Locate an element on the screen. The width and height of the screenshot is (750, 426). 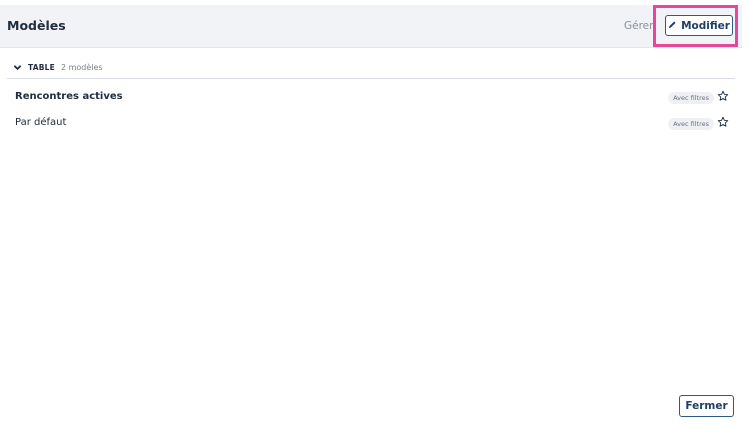
edit-button: Modifier is located at coordinates (699, 25).